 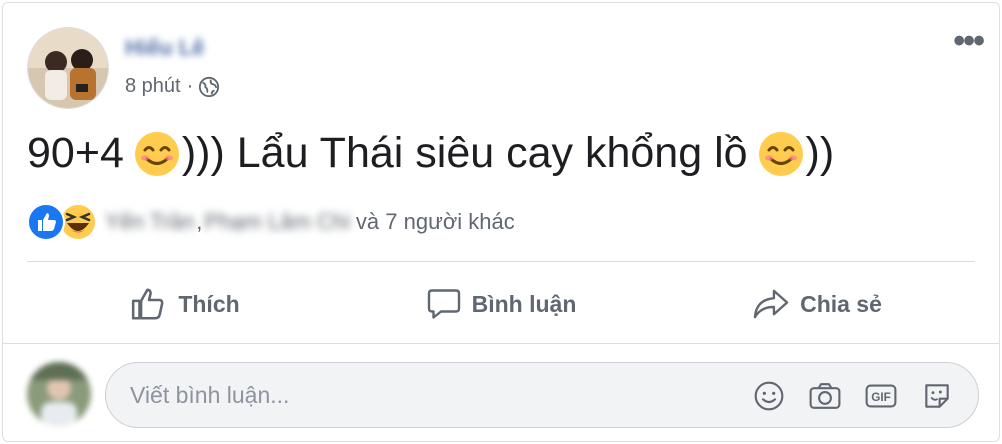 What do you see at coordinates (969, 41) in the screenshot?
I see `more-options-icon: •••` at bounding box center [969, 41].